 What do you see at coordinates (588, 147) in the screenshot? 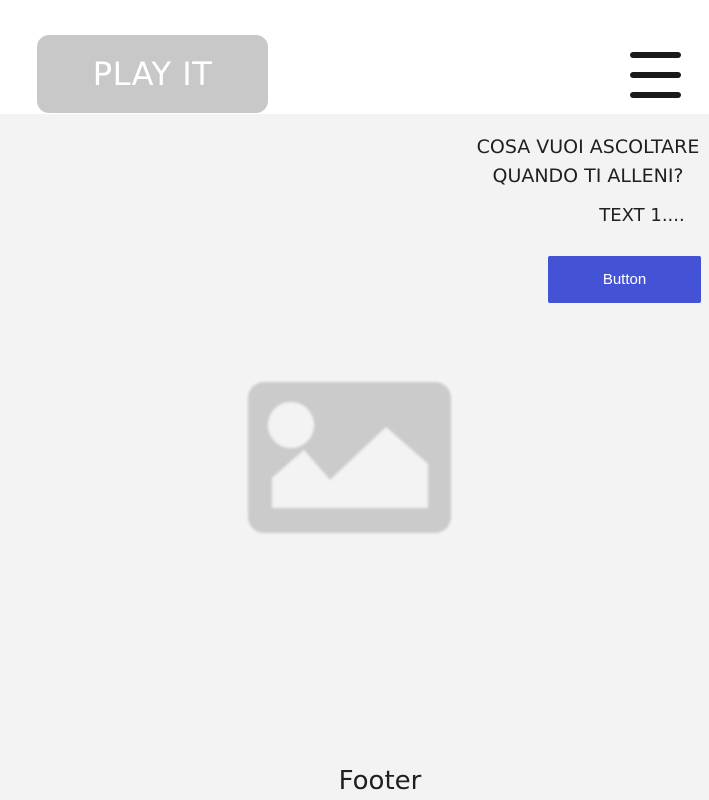
I see `headline-line-1: COSA VUOI ASCOLTARE` at bounding box center [588, 147].